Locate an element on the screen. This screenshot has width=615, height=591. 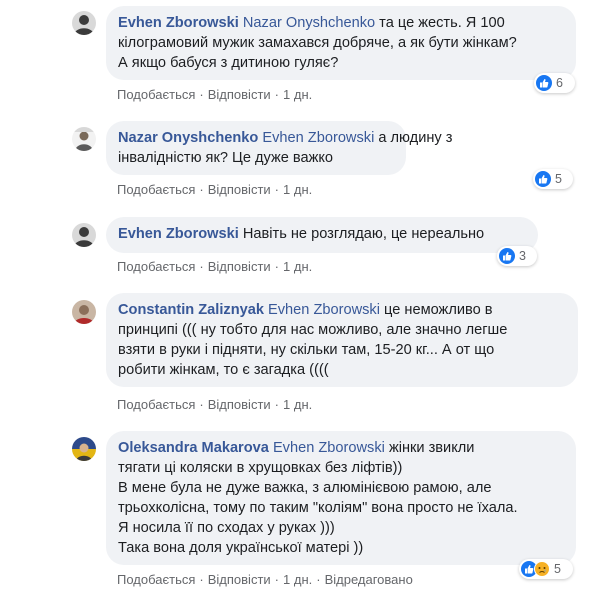
comment-text: робити жінкам, то є загадка (((( is located at coordinates (223, 370).